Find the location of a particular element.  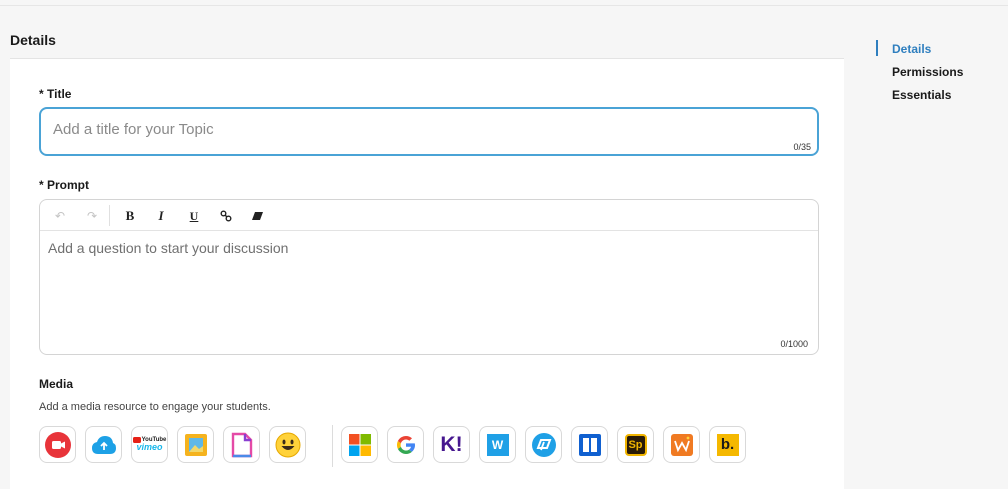

video-camera-icon is located at coordinates (57, 444).